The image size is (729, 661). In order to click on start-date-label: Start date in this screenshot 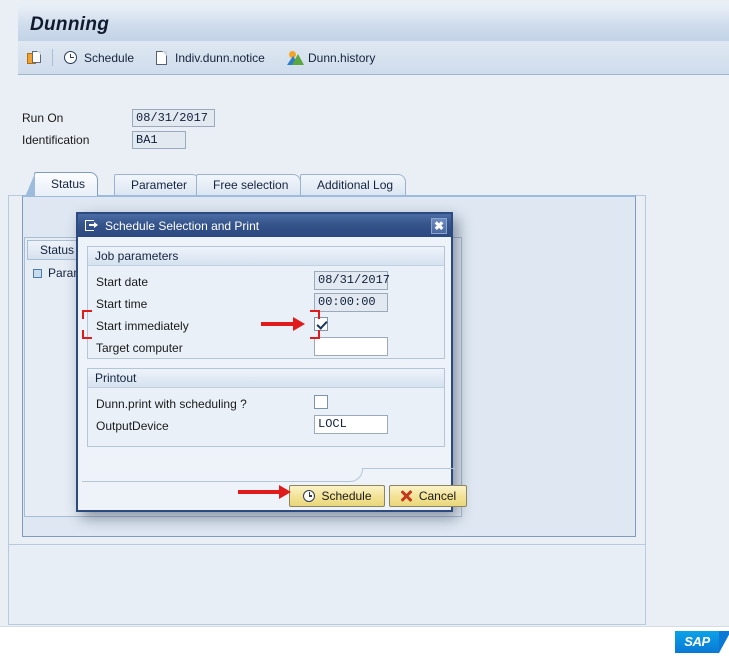, I will do `click(122, 281)`.